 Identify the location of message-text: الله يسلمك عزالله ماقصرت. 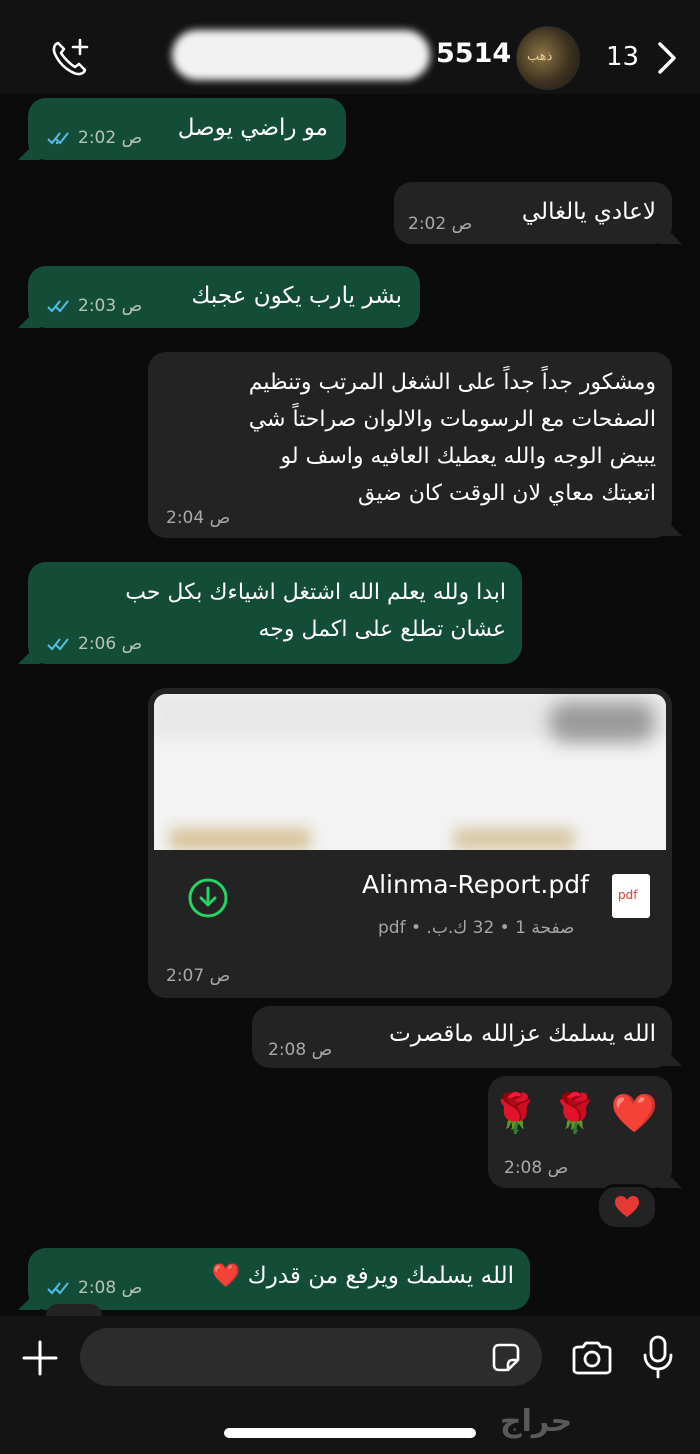
(522, 1034).